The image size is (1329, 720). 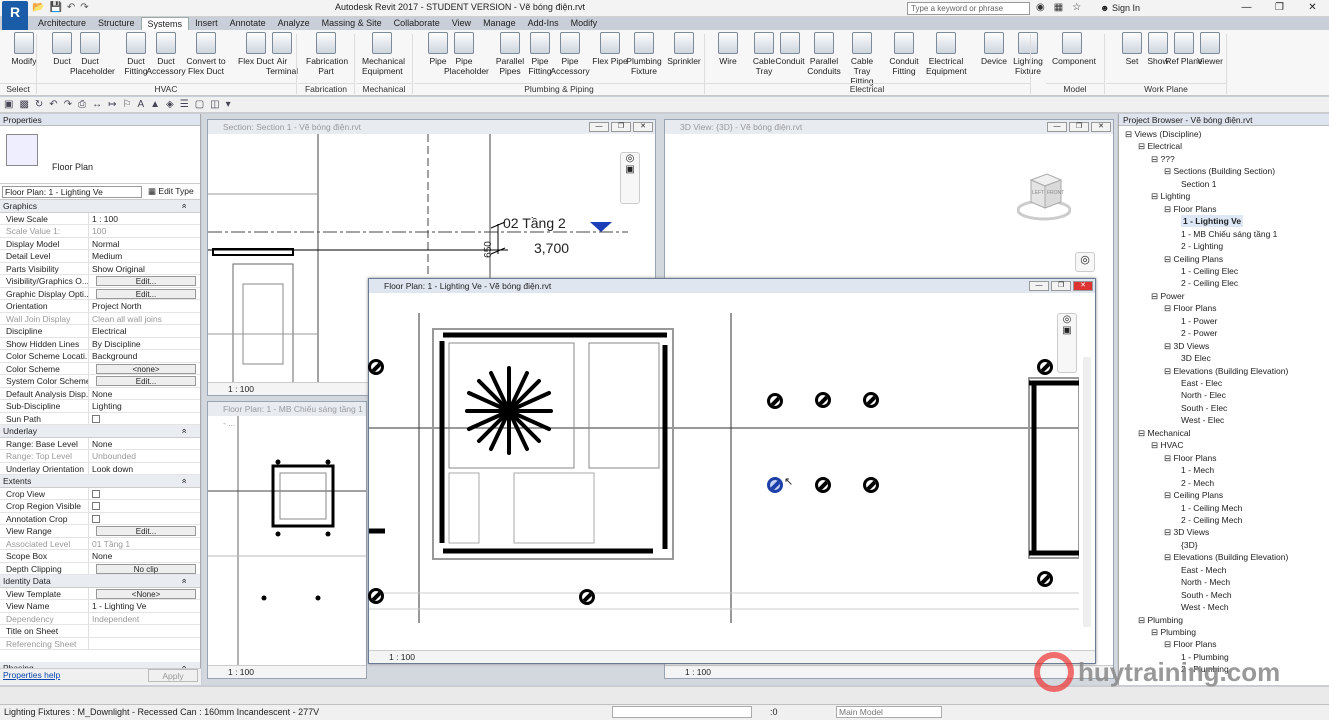 I want to click on browser-node: Section 1, so click(x=1198, y=184).